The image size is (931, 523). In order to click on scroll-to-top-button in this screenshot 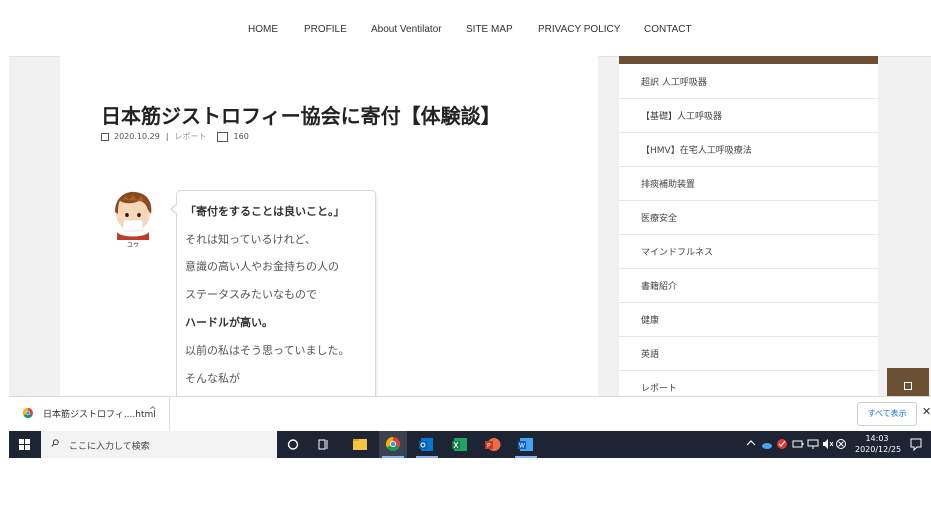, I will do `click(908, 383)`.